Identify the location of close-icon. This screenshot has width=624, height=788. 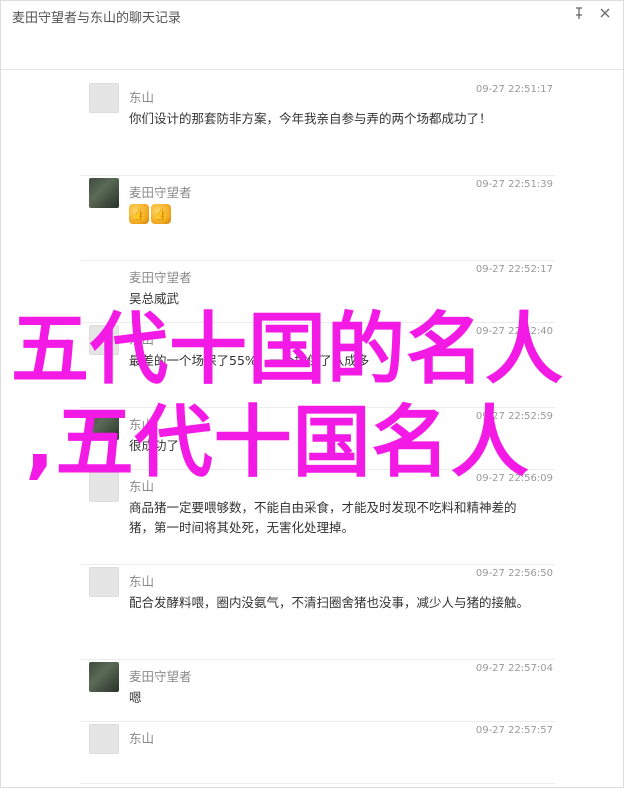
(605, 13).